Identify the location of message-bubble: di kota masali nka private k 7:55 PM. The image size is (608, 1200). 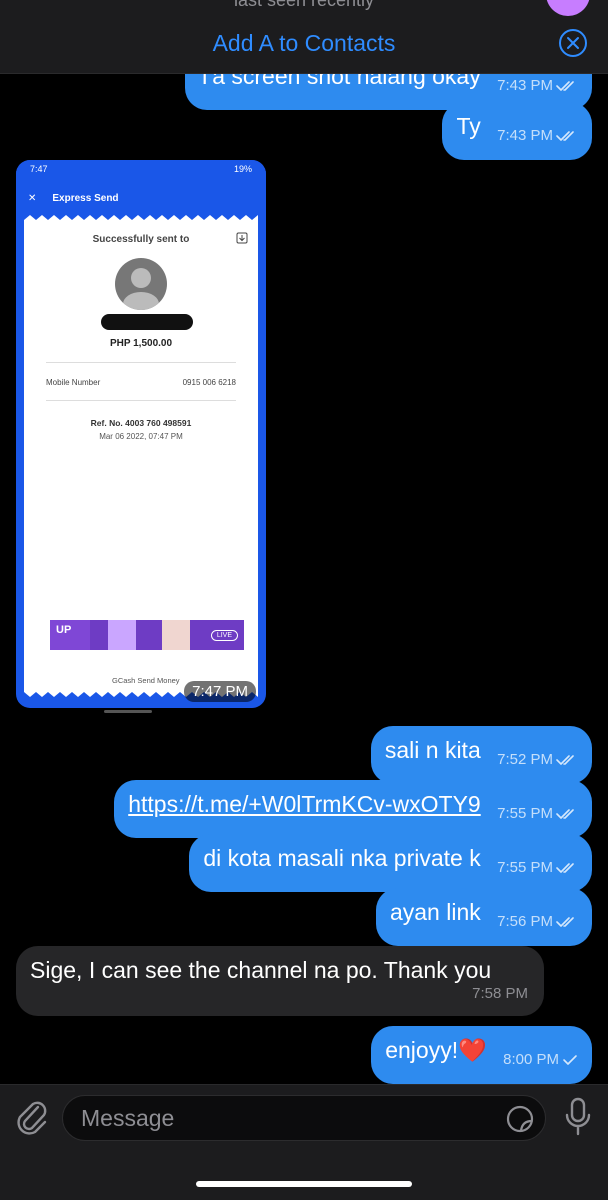
(390, 863).